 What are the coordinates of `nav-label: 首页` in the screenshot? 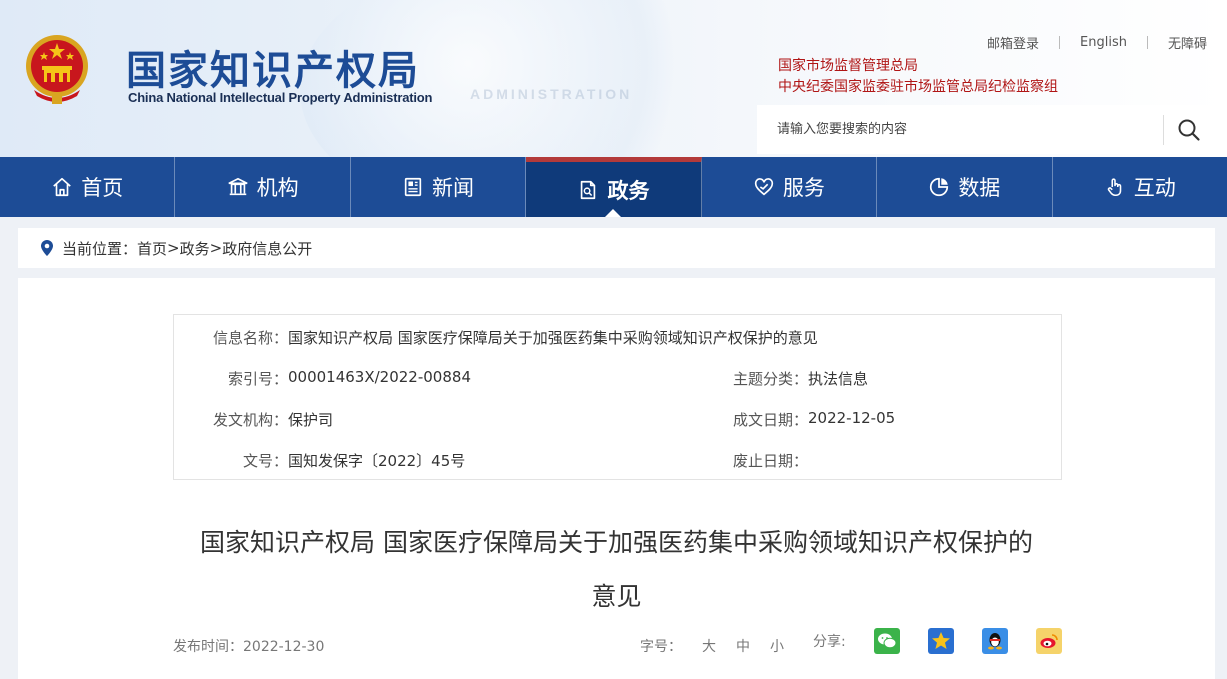 It's located at (102, 188).